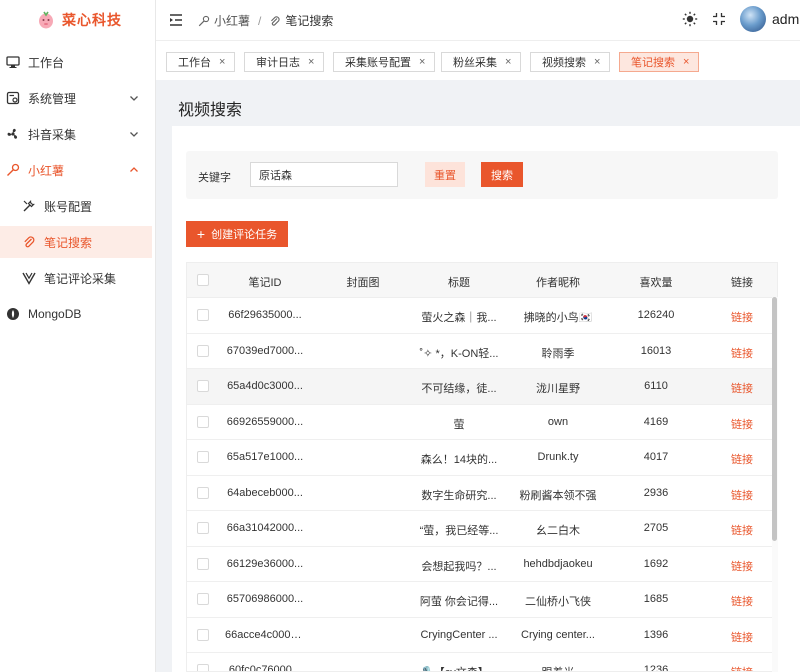 This screenshot has width=800, height=672. What do you see at coordinates (480, 662) in the screenshot?
I see `table-row: 60fc0c76000... 🎙️【cv文森】... 跟着光 1236 链接` at bounding box center [480, 662].